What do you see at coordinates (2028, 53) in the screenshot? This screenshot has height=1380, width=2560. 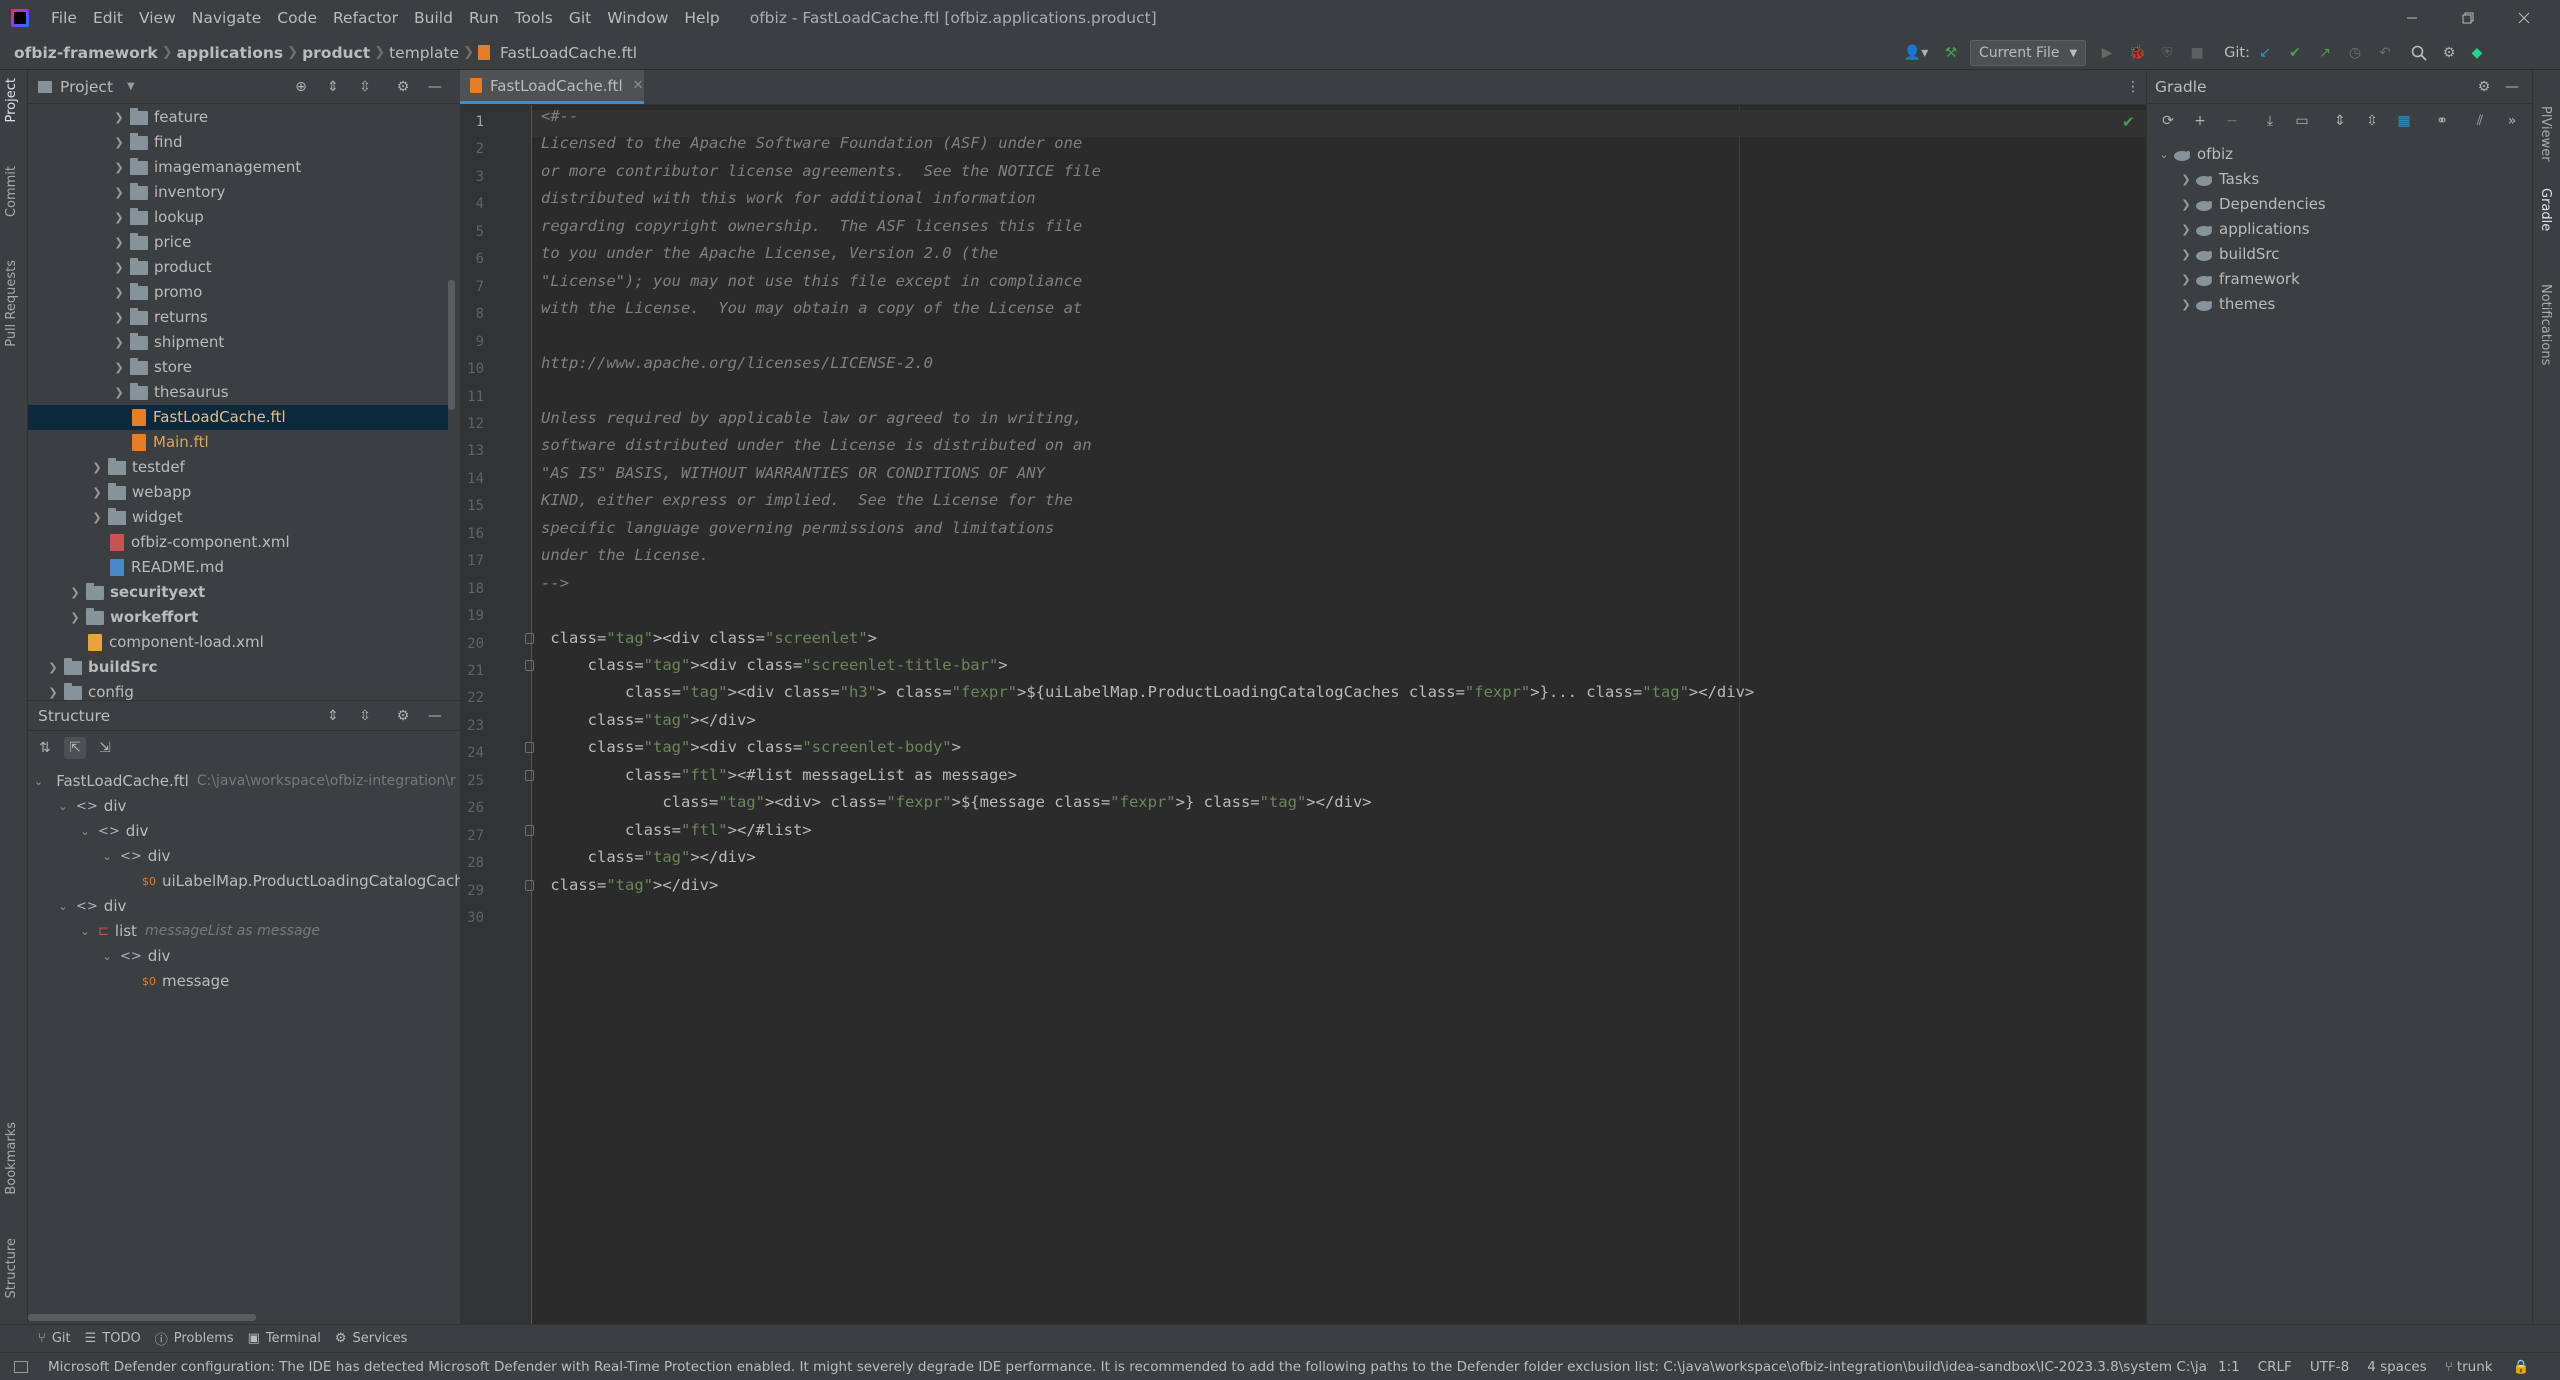 I see `run-config-select: Current File ▼` at bounding box center [2028, 53].